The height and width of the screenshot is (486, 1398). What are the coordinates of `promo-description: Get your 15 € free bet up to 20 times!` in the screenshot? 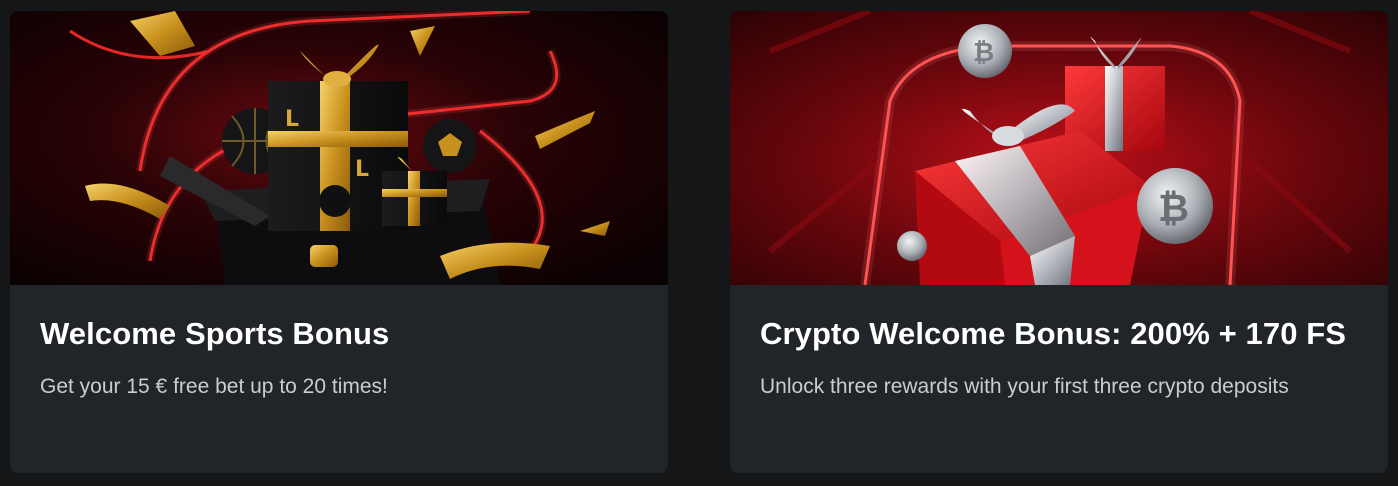 It's located at (214, 386).